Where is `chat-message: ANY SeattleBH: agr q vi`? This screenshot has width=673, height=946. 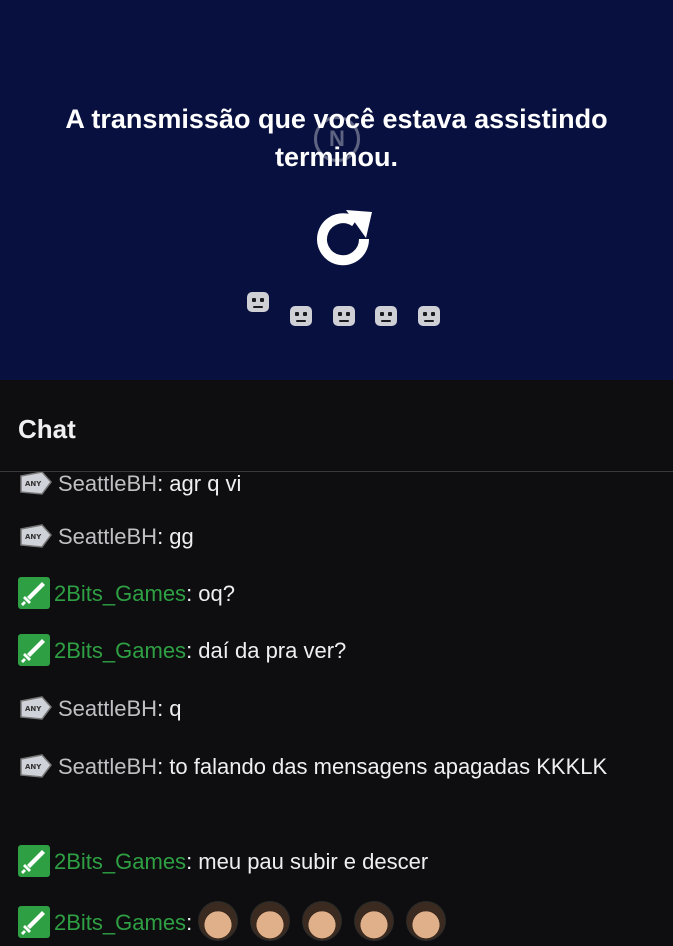
chat-message: ANY SeattleBH: agr q vi is located at coordinates (338, 487).